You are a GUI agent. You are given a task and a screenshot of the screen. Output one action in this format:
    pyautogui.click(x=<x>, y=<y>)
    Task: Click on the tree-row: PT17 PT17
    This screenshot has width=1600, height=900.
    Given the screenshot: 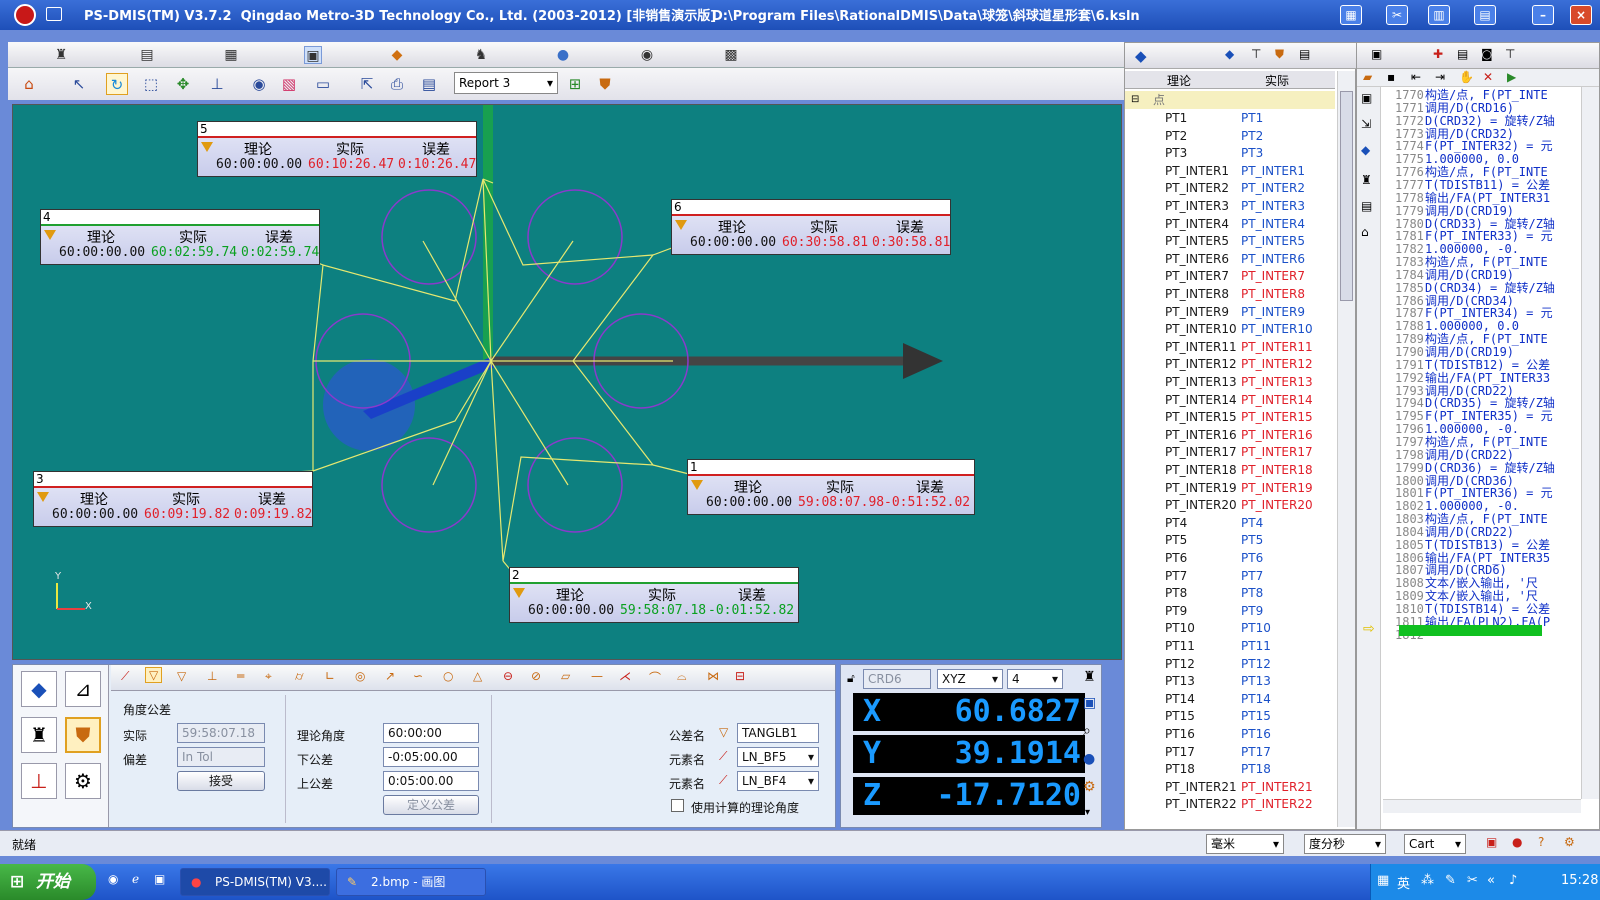 What is the action you would take?
    pyautogui.click(x=1230, y=752)
    